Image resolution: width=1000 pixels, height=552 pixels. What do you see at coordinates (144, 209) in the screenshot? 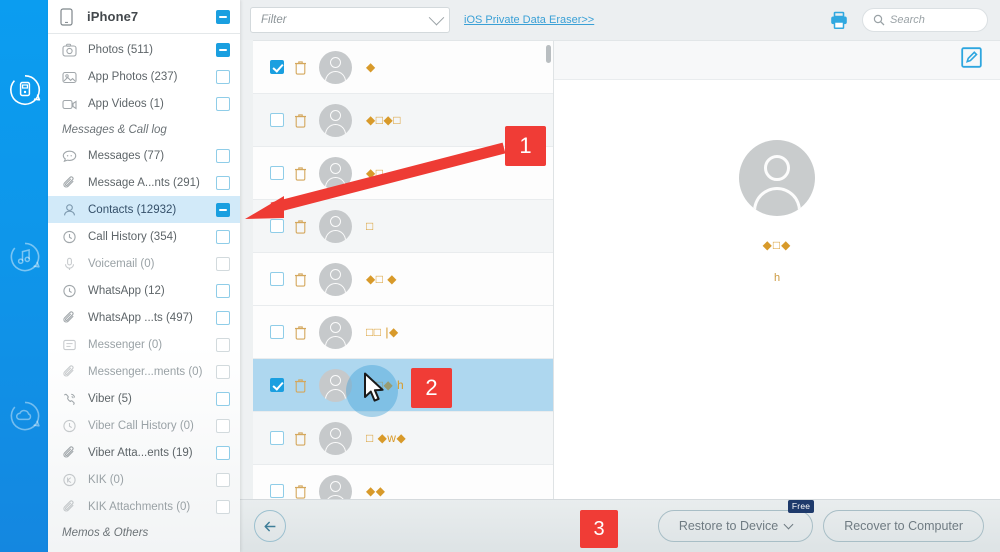
I see `sidebar-item-contacts: Contacts (12932)` at bounding box center [144, 209].